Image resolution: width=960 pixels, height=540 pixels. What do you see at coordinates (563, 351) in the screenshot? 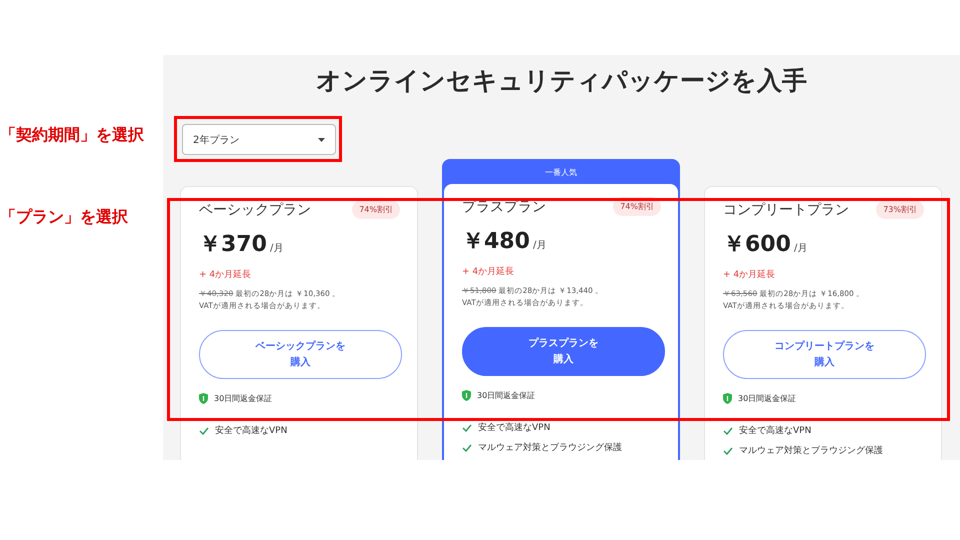
I see `buy-button: プラスプランを購入` at bounding box center [563, 351].